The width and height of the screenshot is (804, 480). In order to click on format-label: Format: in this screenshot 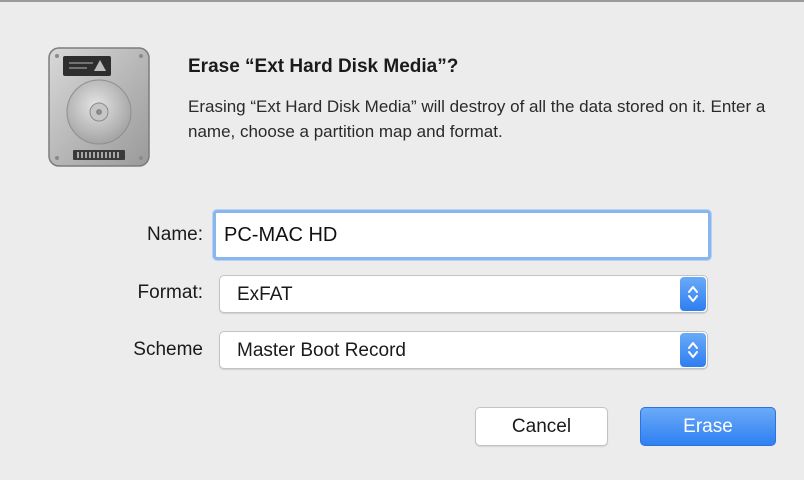, I will do `click(170, 292)`.